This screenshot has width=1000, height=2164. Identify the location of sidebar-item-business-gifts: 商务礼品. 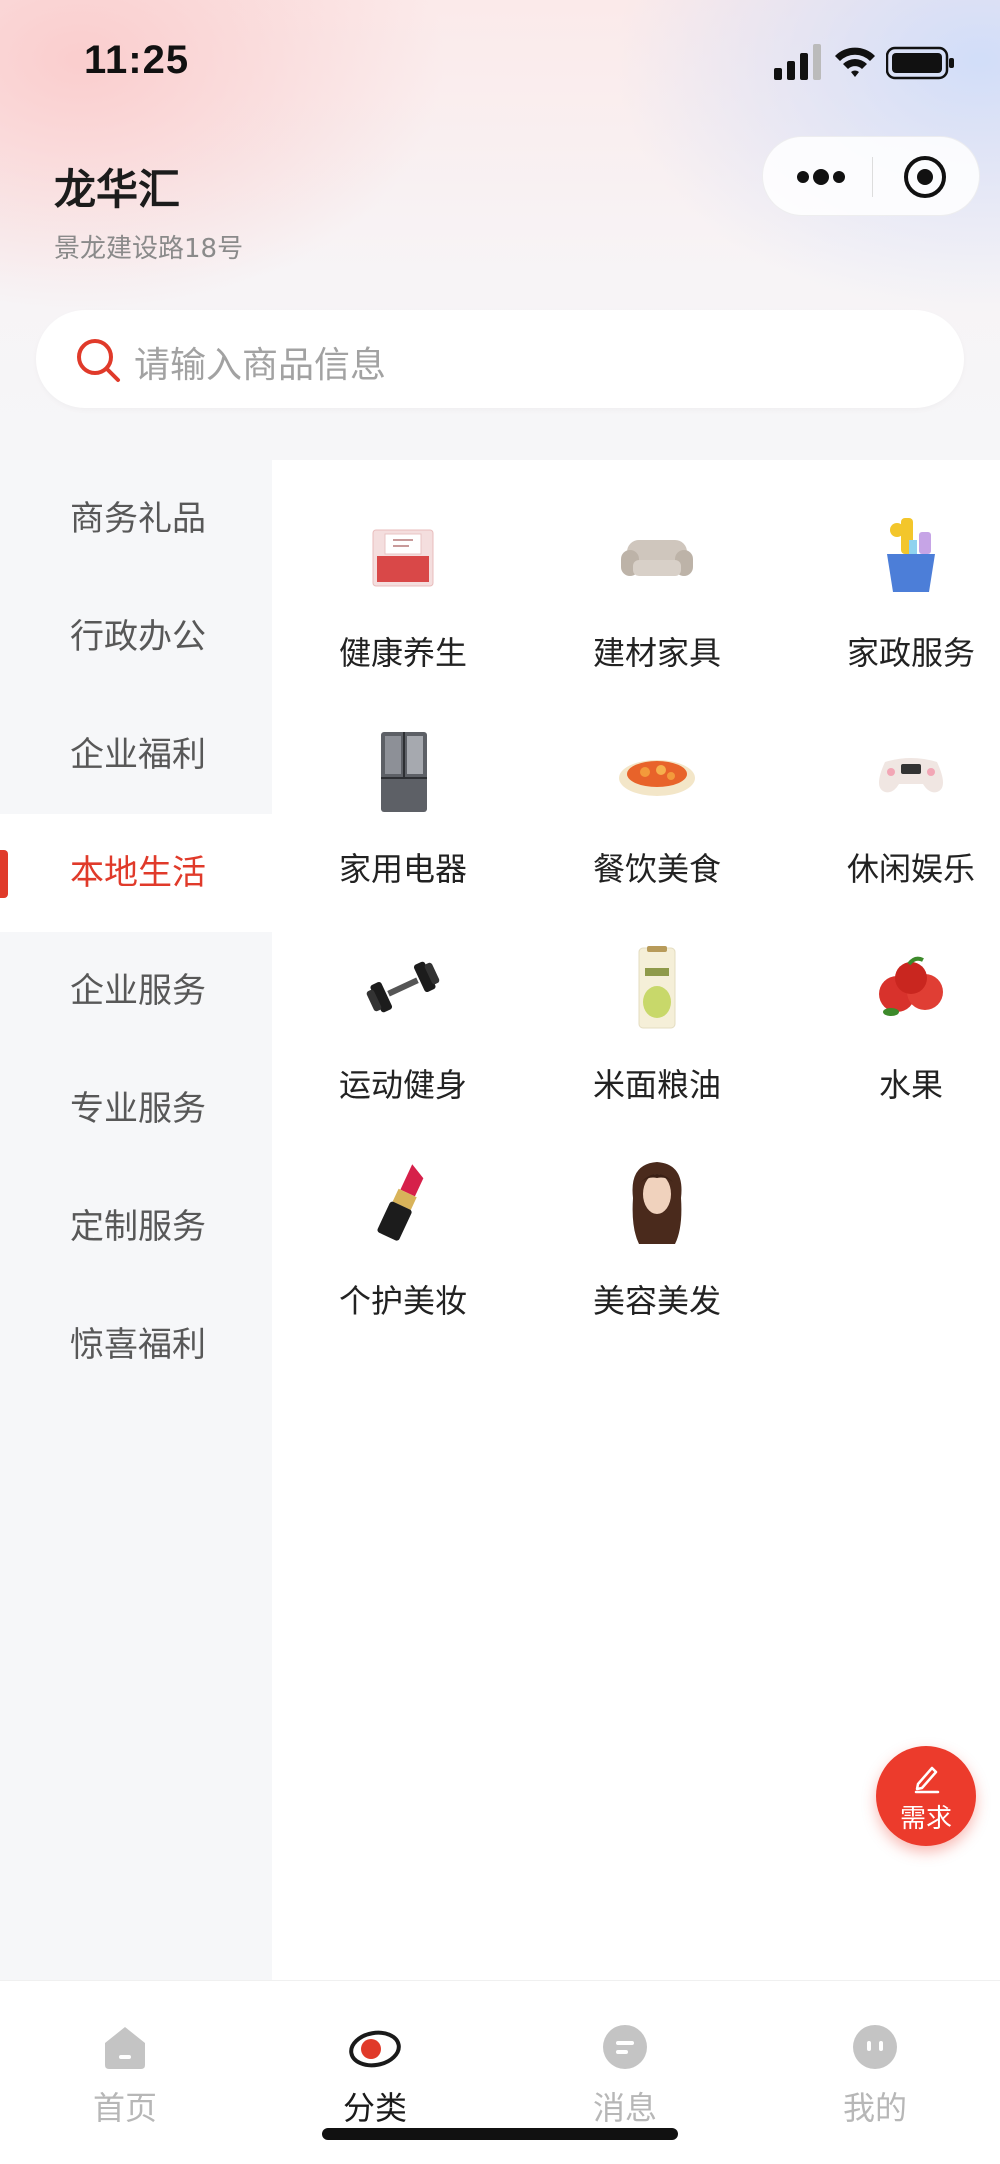
(136, 519).